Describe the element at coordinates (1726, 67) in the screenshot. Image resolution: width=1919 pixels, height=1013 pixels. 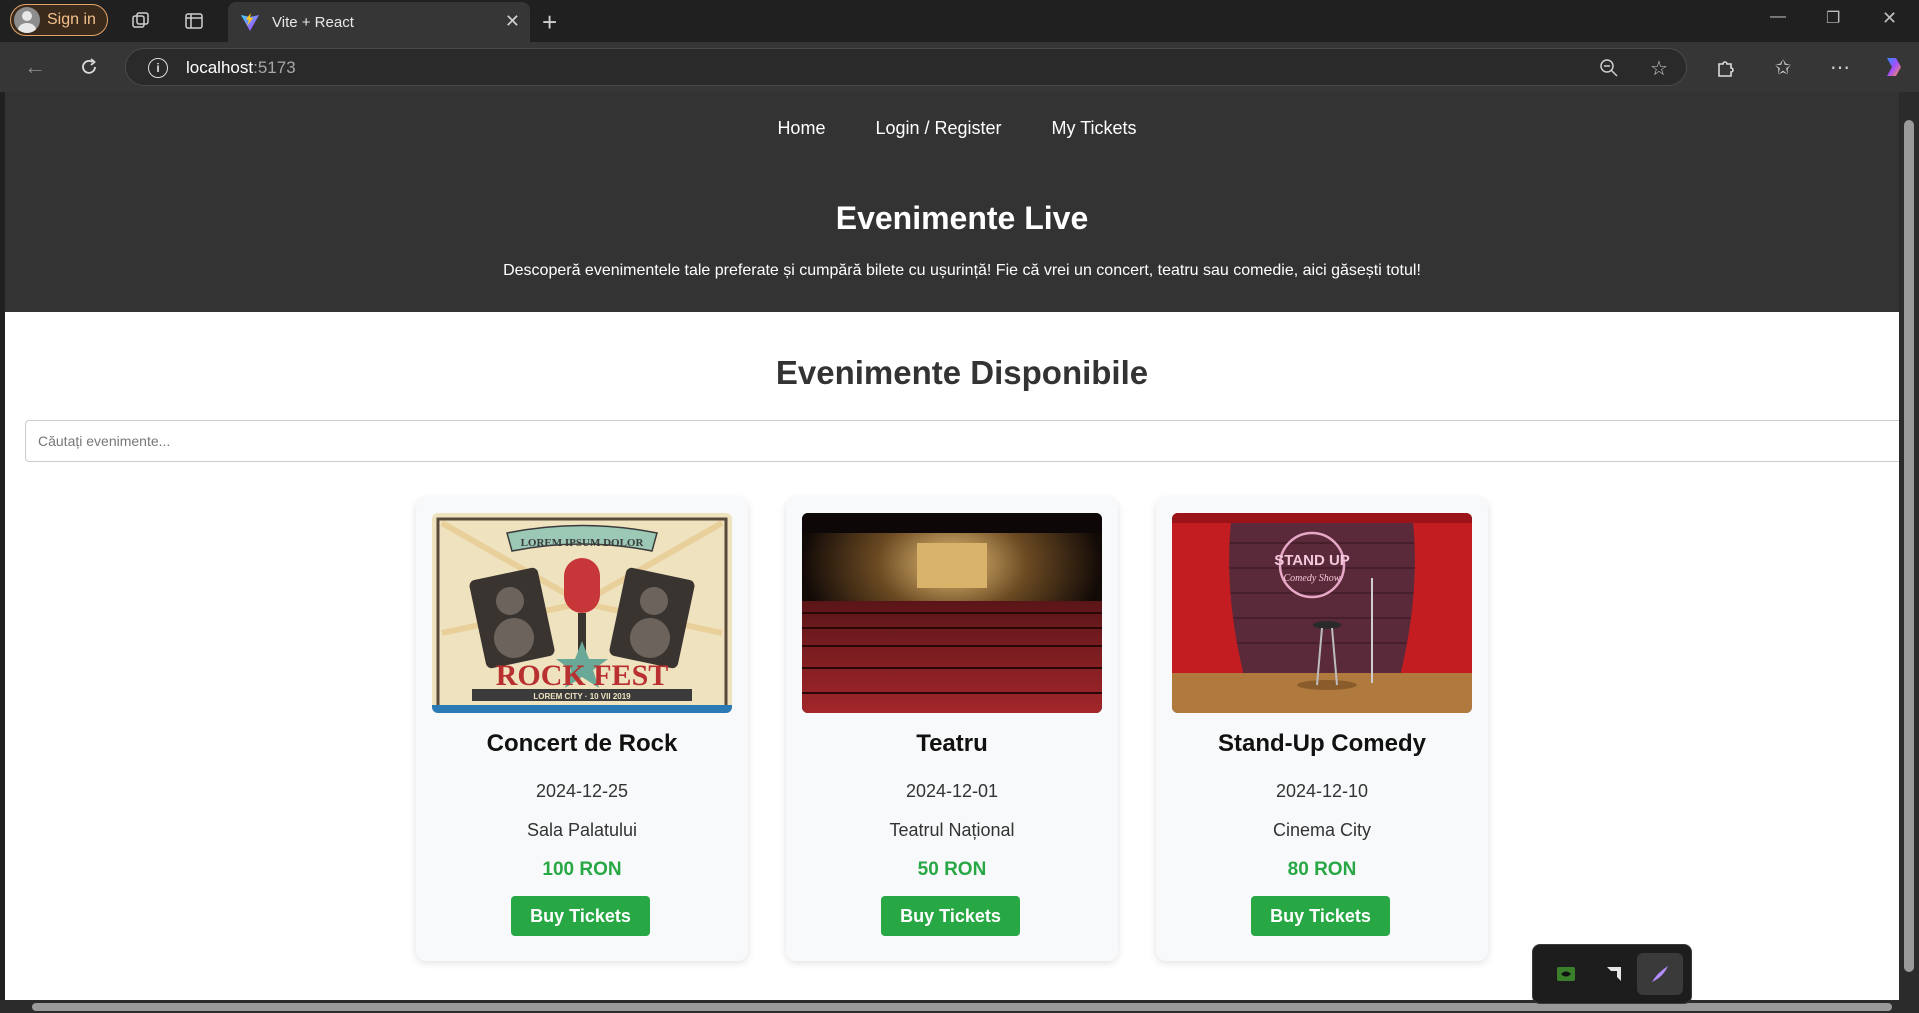
I see `extensions-icon` at that location.